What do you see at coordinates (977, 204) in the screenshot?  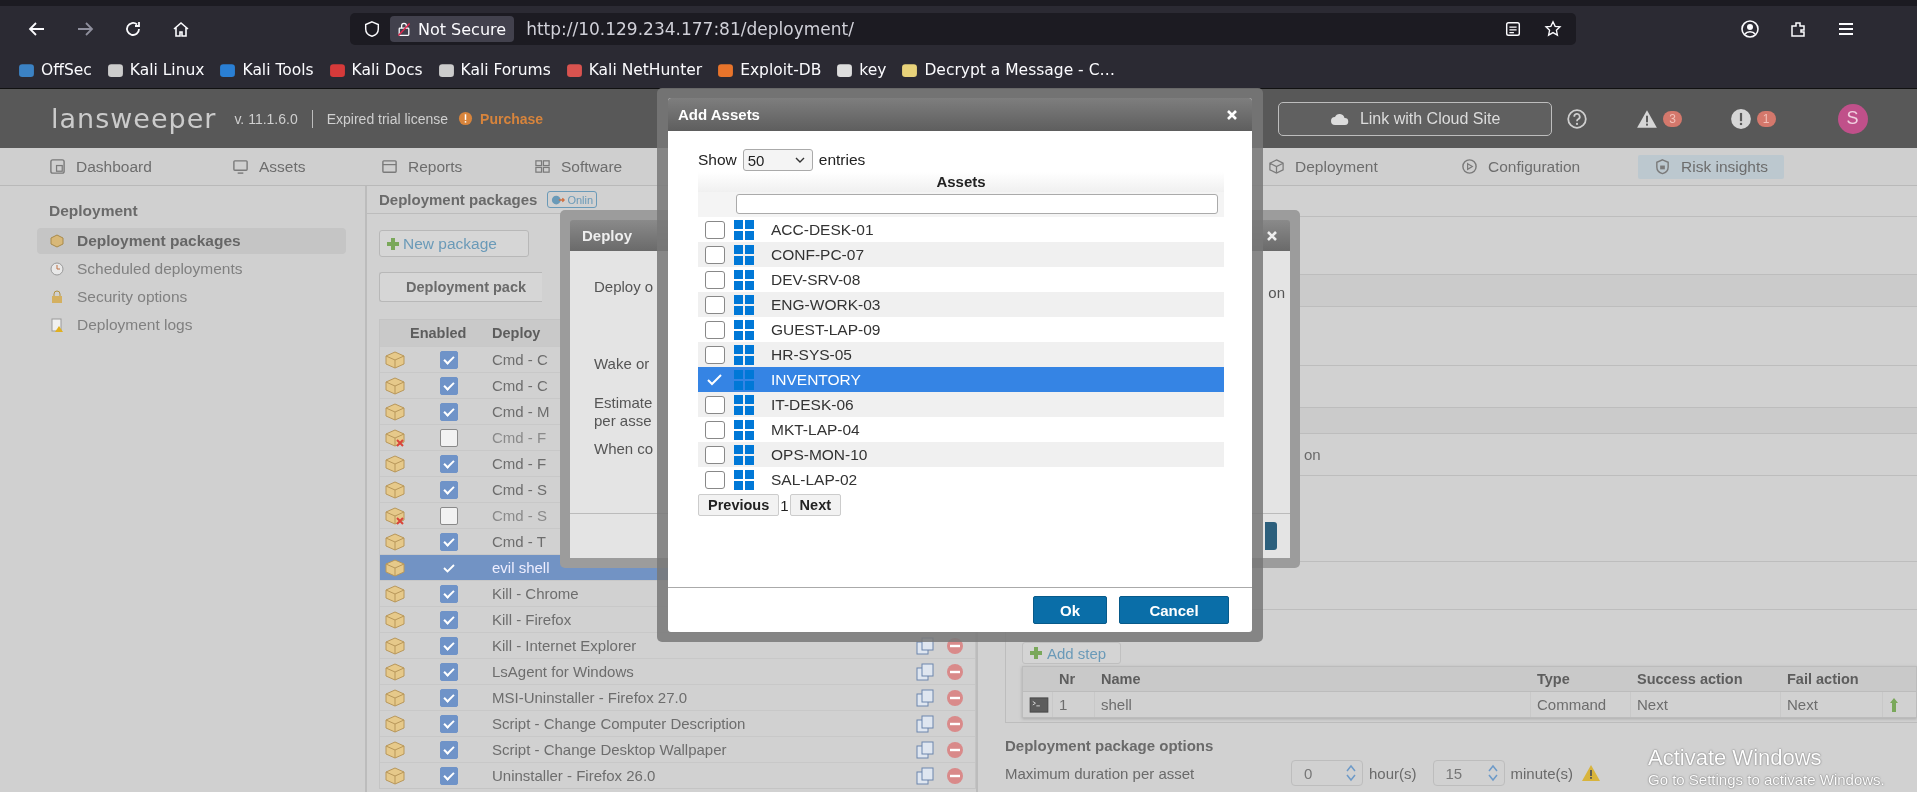 I see `filter-field` at bounding box center [977, 204].